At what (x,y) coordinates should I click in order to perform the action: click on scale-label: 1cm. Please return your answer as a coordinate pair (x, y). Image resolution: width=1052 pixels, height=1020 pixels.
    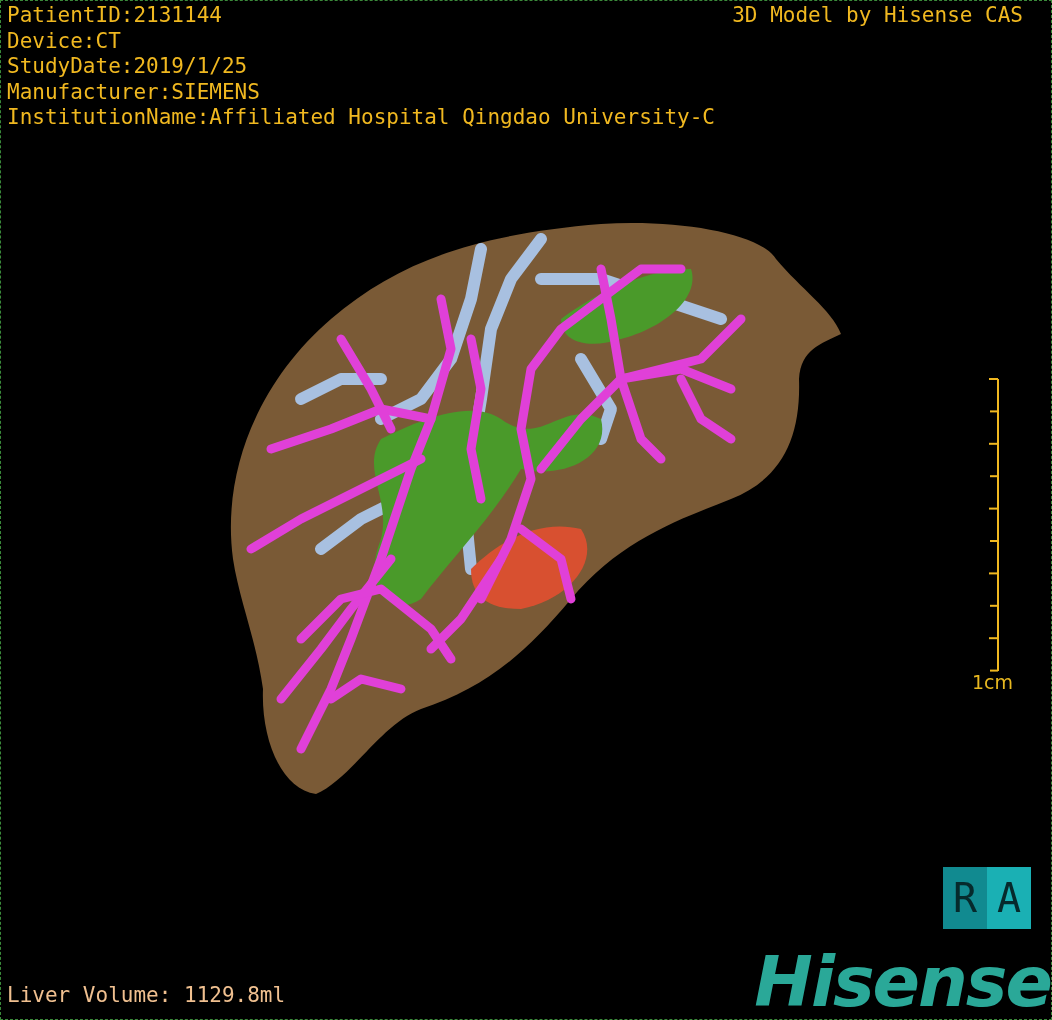
    Looking at the image, I should click on (992, 682).